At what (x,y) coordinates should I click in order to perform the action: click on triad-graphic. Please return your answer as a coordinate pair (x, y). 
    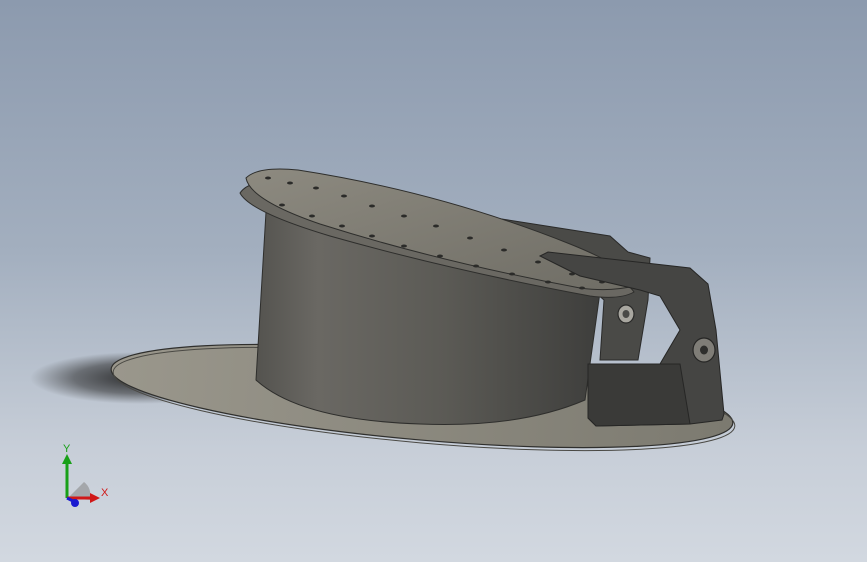
    Looking at the image, I should click on (81, 480).